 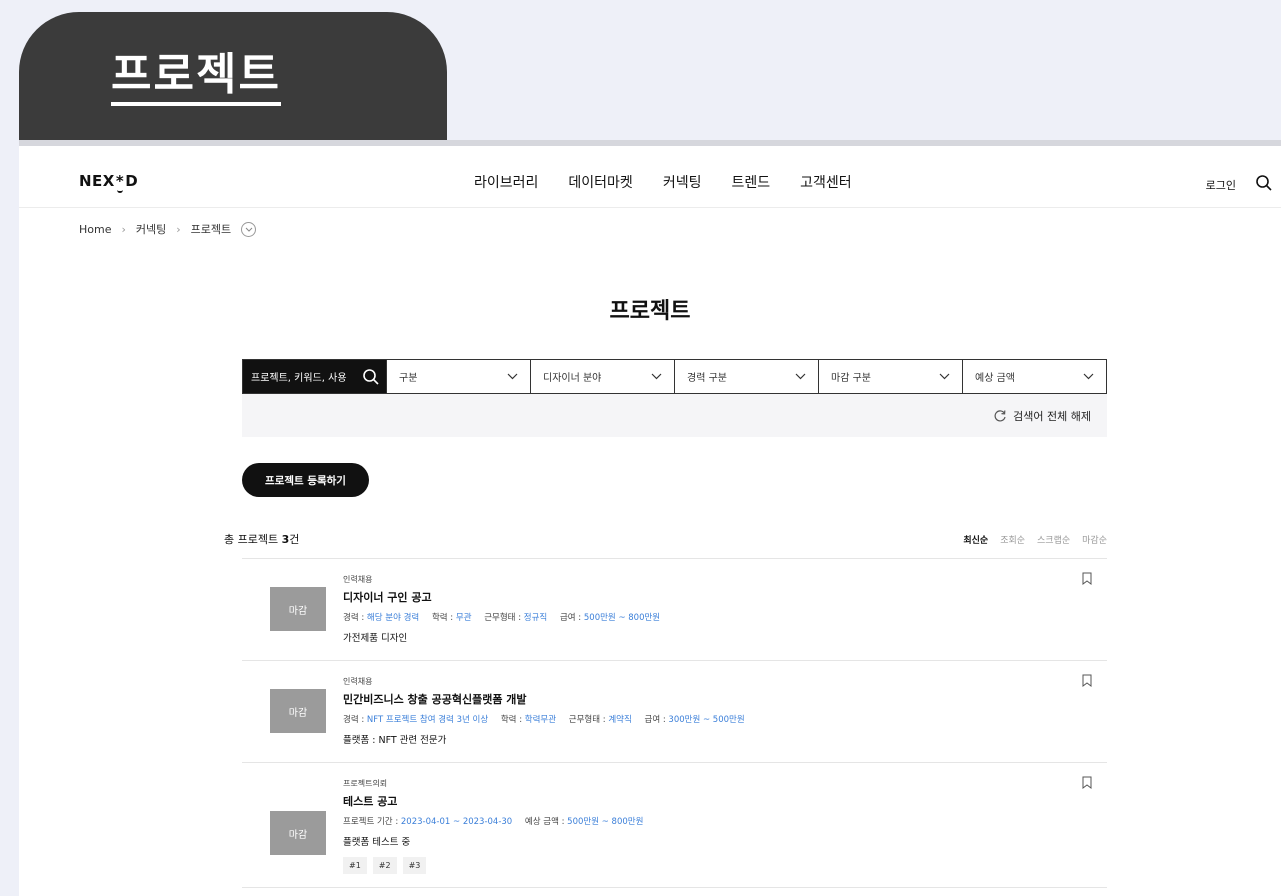 I want to click on tag: #2, so click(x=384, y=865).